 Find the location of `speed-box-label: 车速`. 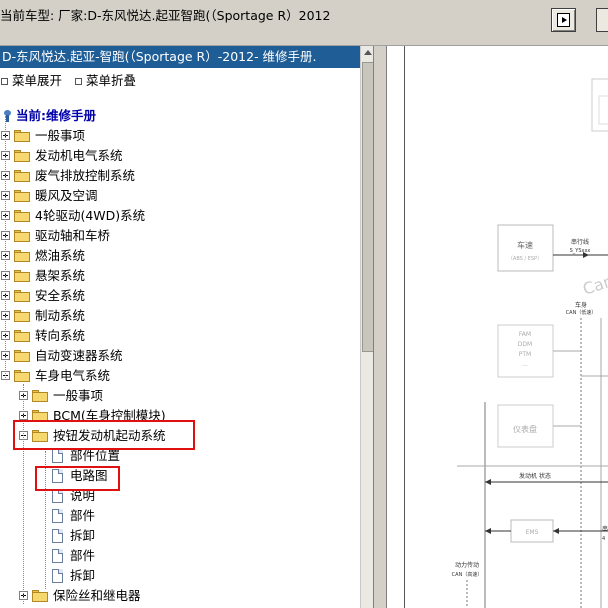

speed-box-label: 车速 is located at coordinates (525, 245).